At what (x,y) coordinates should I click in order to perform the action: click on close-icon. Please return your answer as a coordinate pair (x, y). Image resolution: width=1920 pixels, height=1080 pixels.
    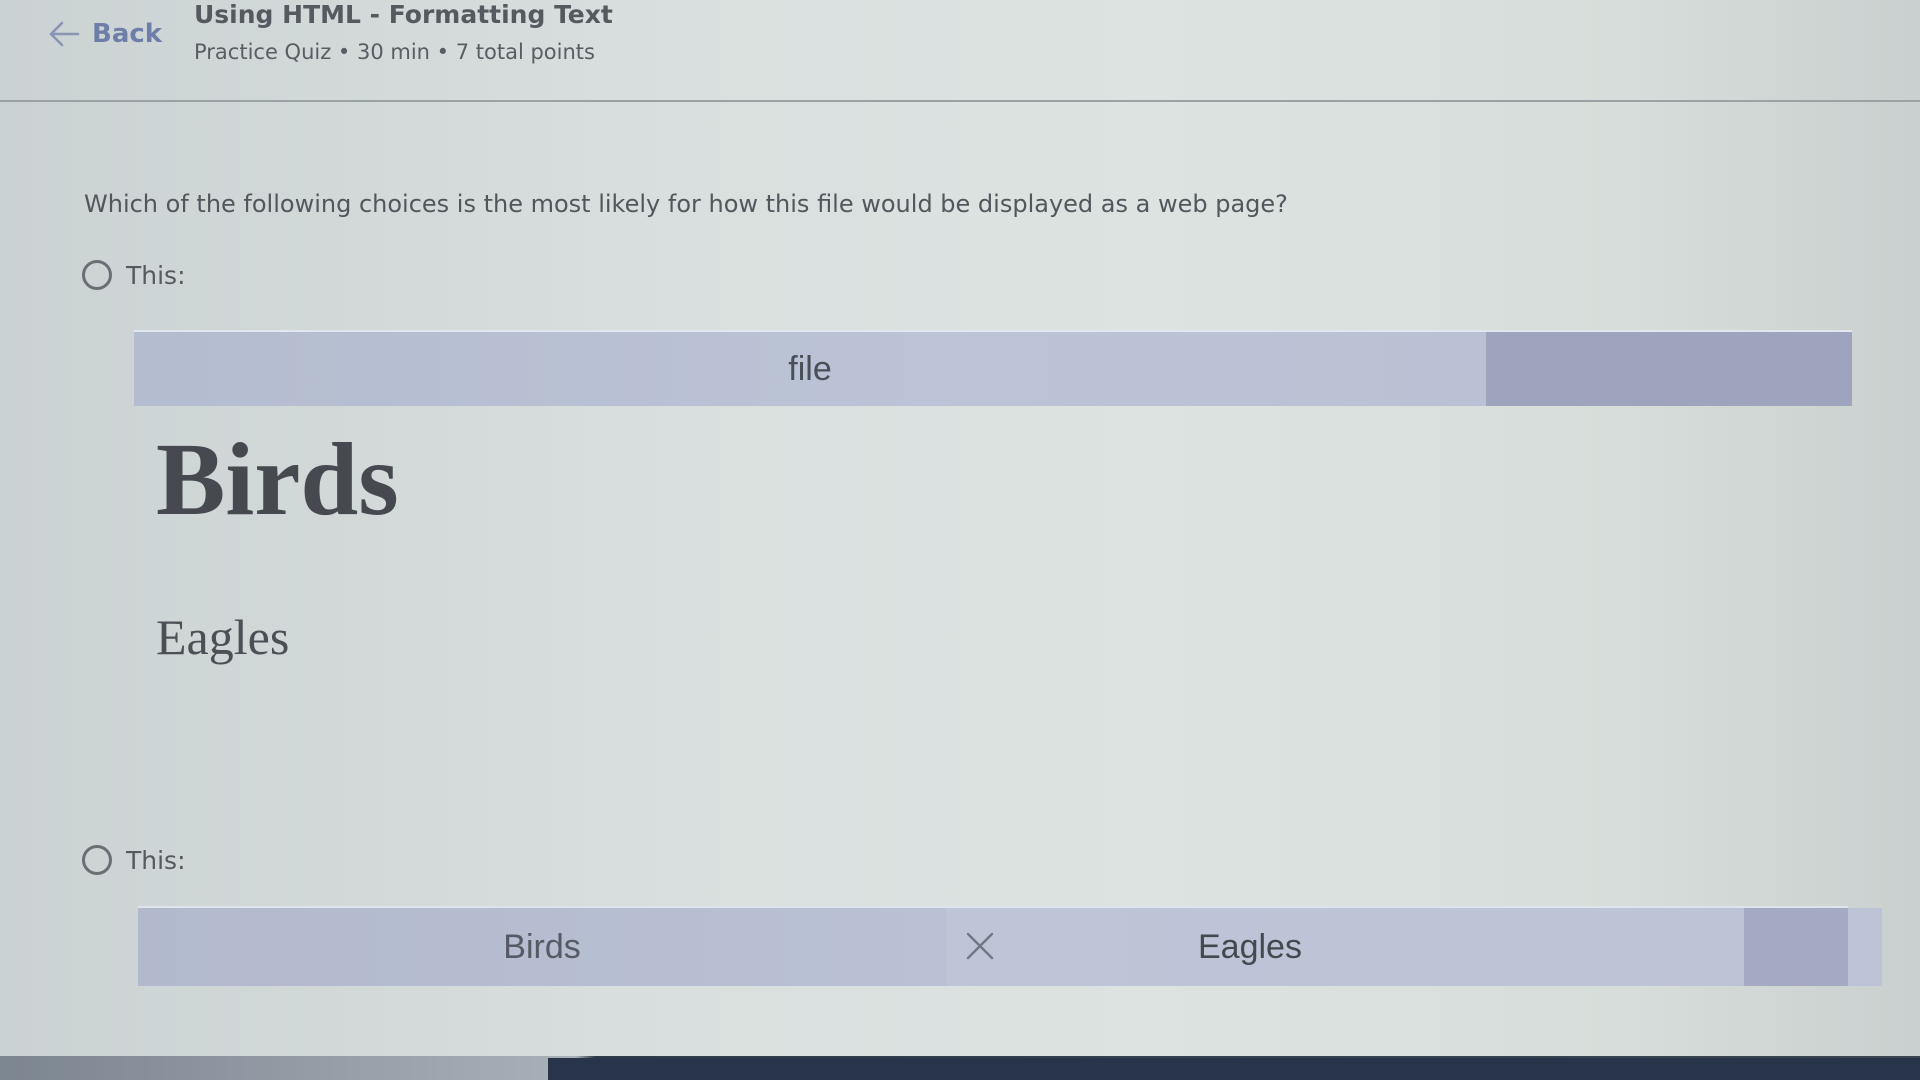
    Looking at the image, I should click on (980, 946).